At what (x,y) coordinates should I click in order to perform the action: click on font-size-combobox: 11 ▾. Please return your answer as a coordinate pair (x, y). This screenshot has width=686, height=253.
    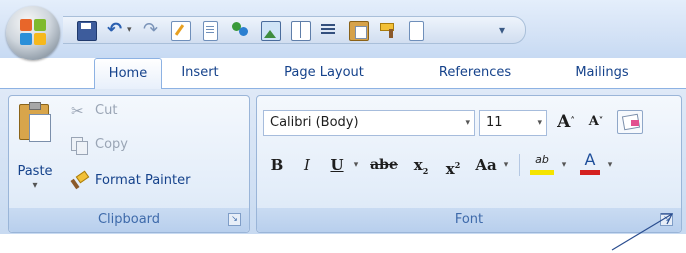
    Looking at the image, I should click on (513, 123).